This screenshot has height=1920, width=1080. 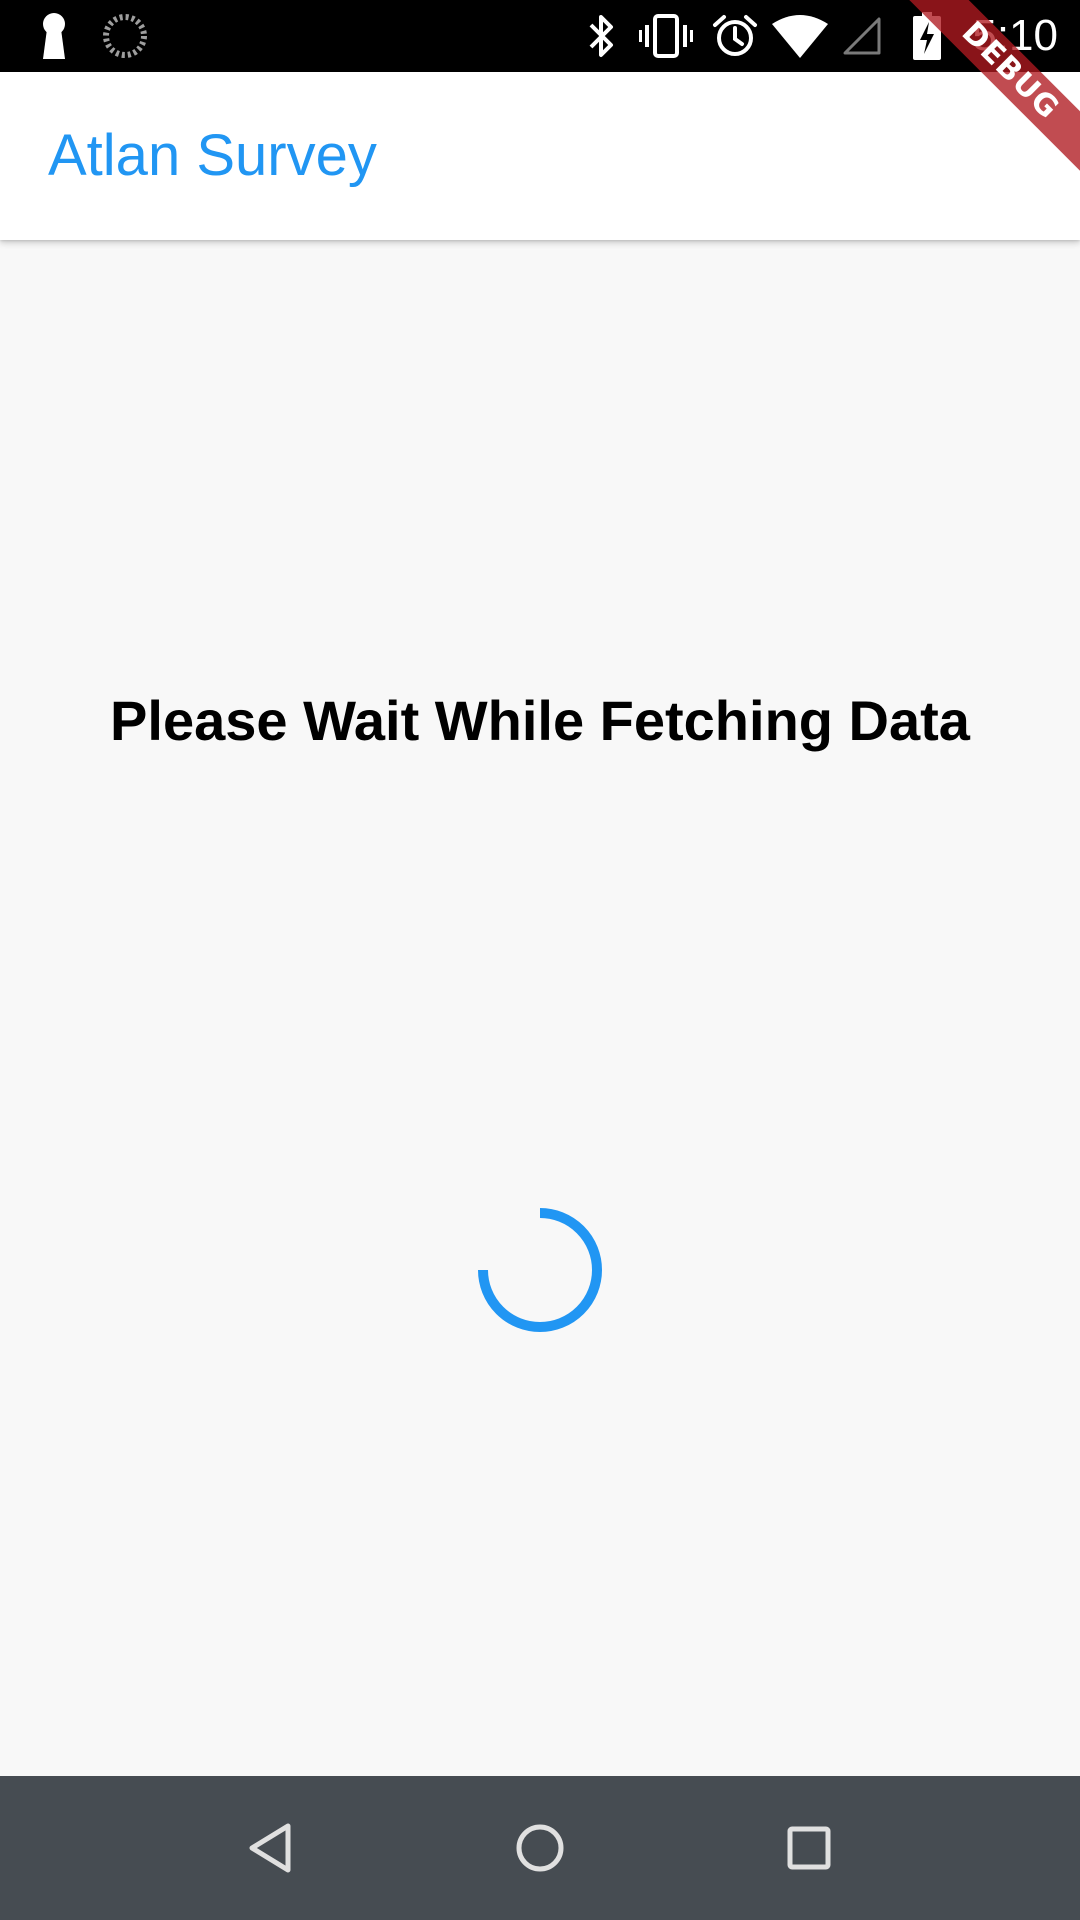 I want to click on cell-signal-icon, so click(x=862, y=36).